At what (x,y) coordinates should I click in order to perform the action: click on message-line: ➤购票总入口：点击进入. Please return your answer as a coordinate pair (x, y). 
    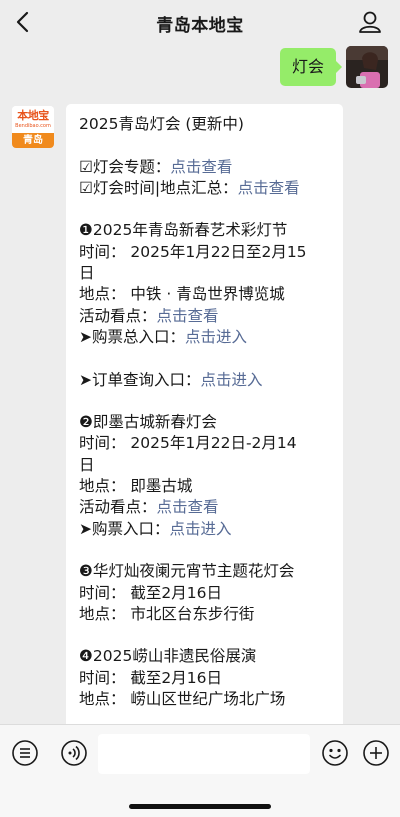
    Looking at the image, I should click on (206, 337).